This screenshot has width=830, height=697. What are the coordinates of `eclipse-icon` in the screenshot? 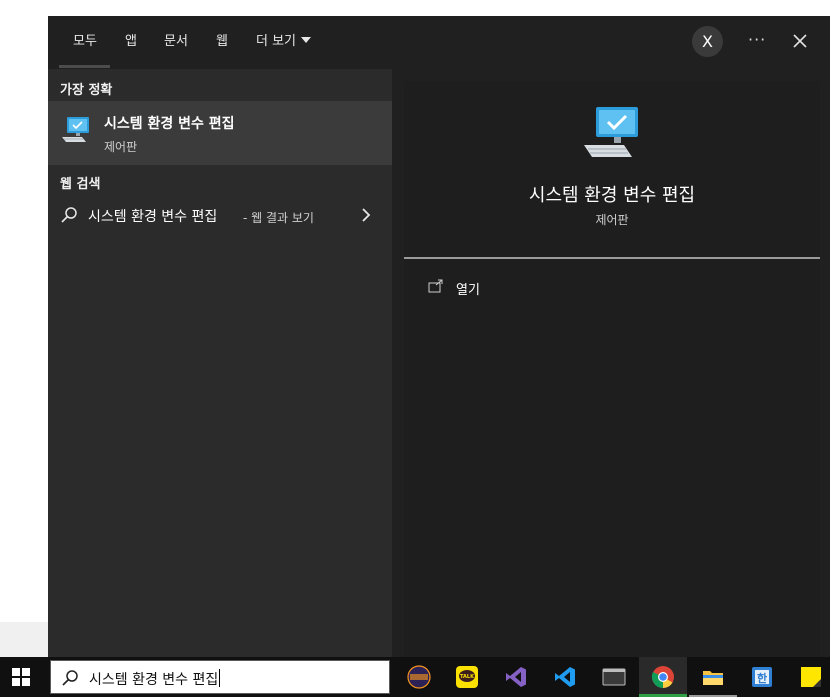 It's located at (419, 677).